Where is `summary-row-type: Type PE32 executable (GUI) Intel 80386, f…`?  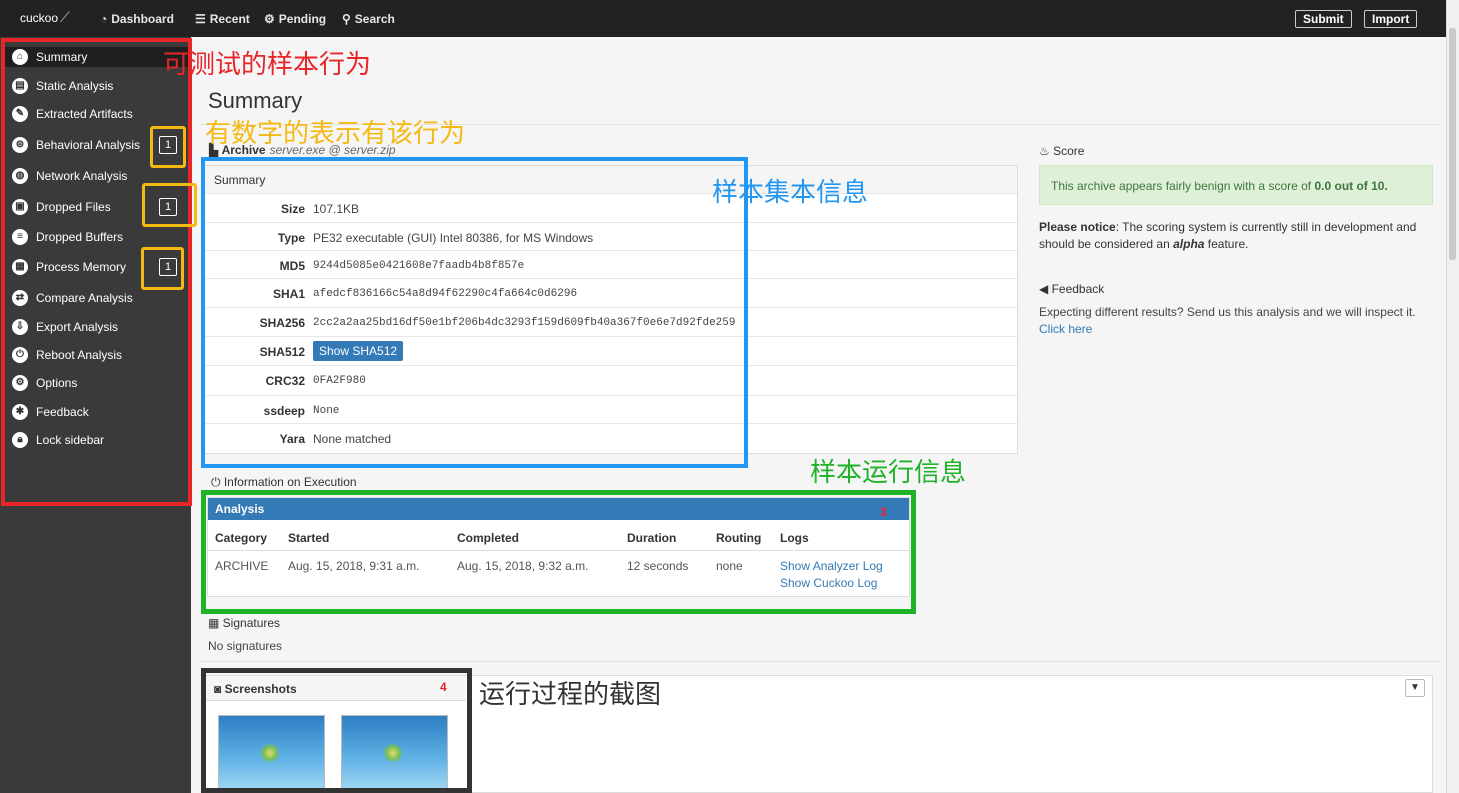 summary-row-type: Type PE32 executable (GUI) Intel 80386, f… is located at coordinates (611, 236).